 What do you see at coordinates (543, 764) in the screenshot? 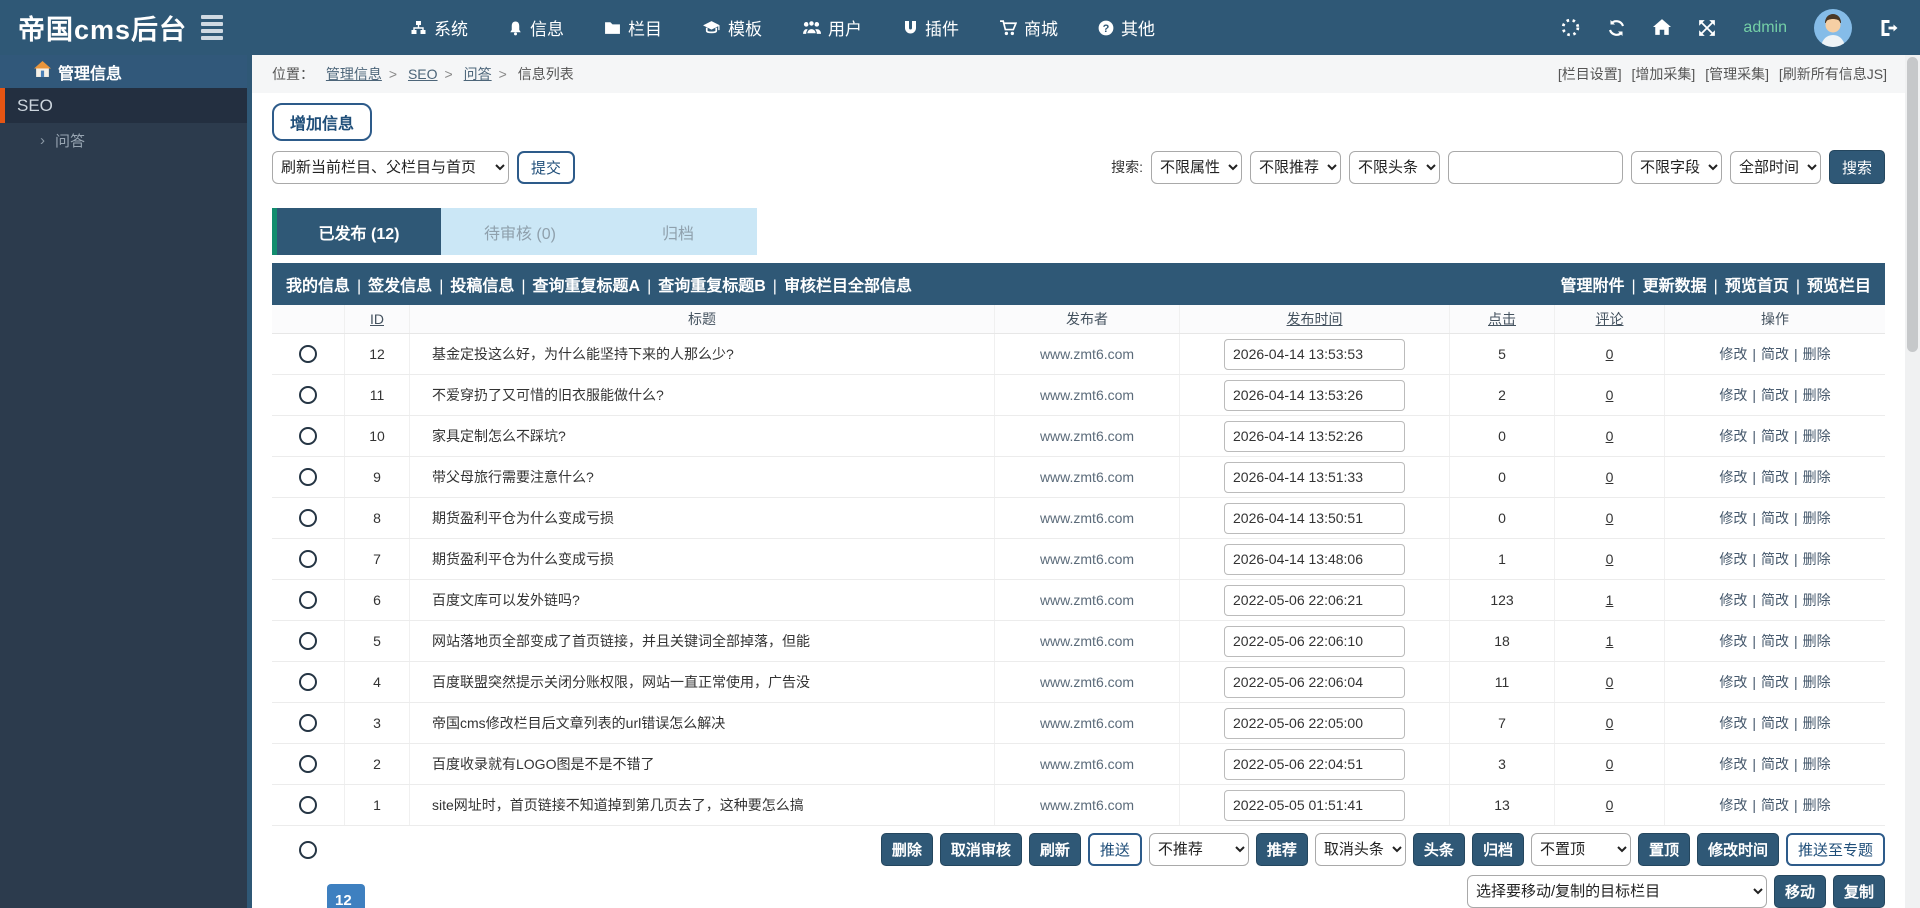
I see `row-title-link: 百度收录就有LOGO图是不是不错了` at bounding box center [543, 764].